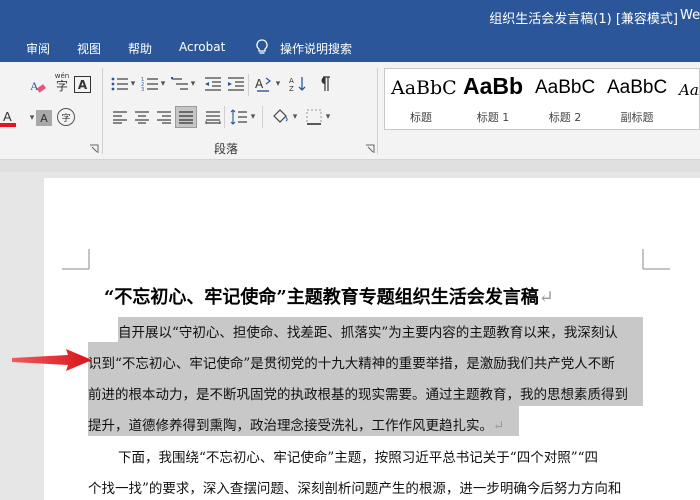 This screenshot has height=500, width=700. I want to click on document-title: “不忘初心、牢记使命”主题教育专题组织生活会发言稿↵, so click(329, 296).